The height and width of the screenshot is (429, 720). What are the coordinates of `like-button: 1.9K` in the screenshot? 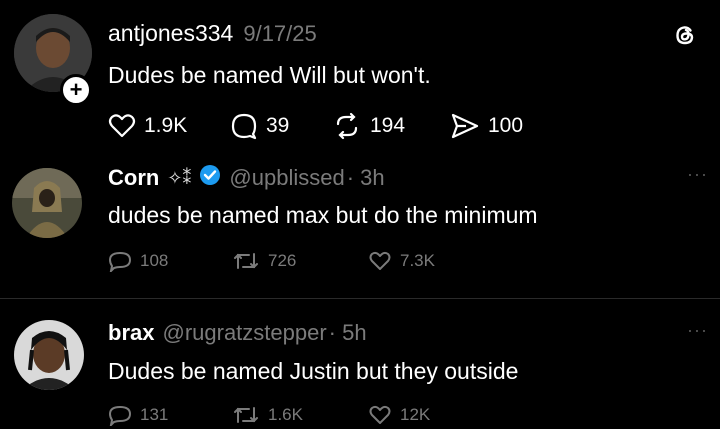 It's located at (169, 126).